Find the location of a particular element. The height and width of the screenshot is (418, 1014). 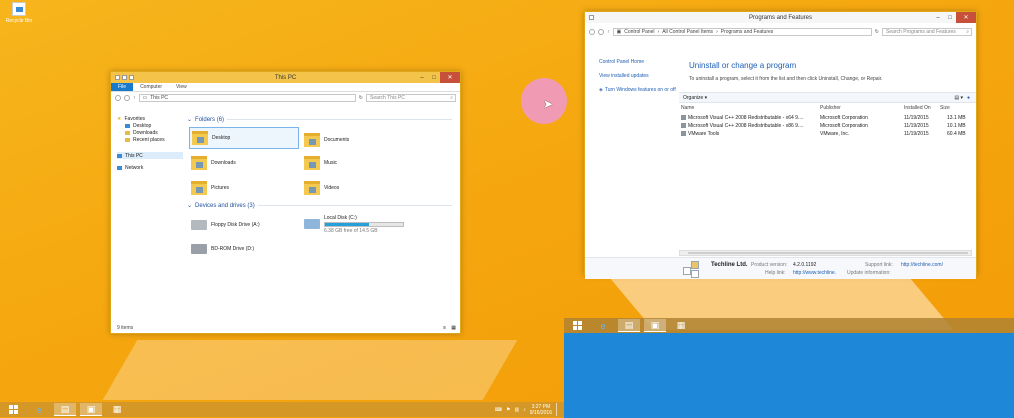

search-placeholder: Search Programs and Features is located at coordinates (921, 32).